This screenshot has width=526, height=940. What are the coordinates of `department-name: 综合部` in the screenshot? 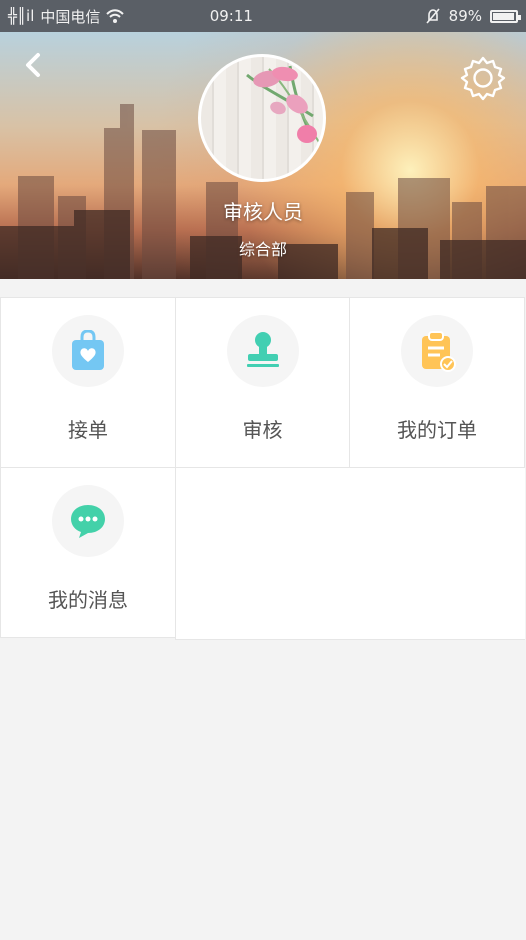 It's located at (262, 249).